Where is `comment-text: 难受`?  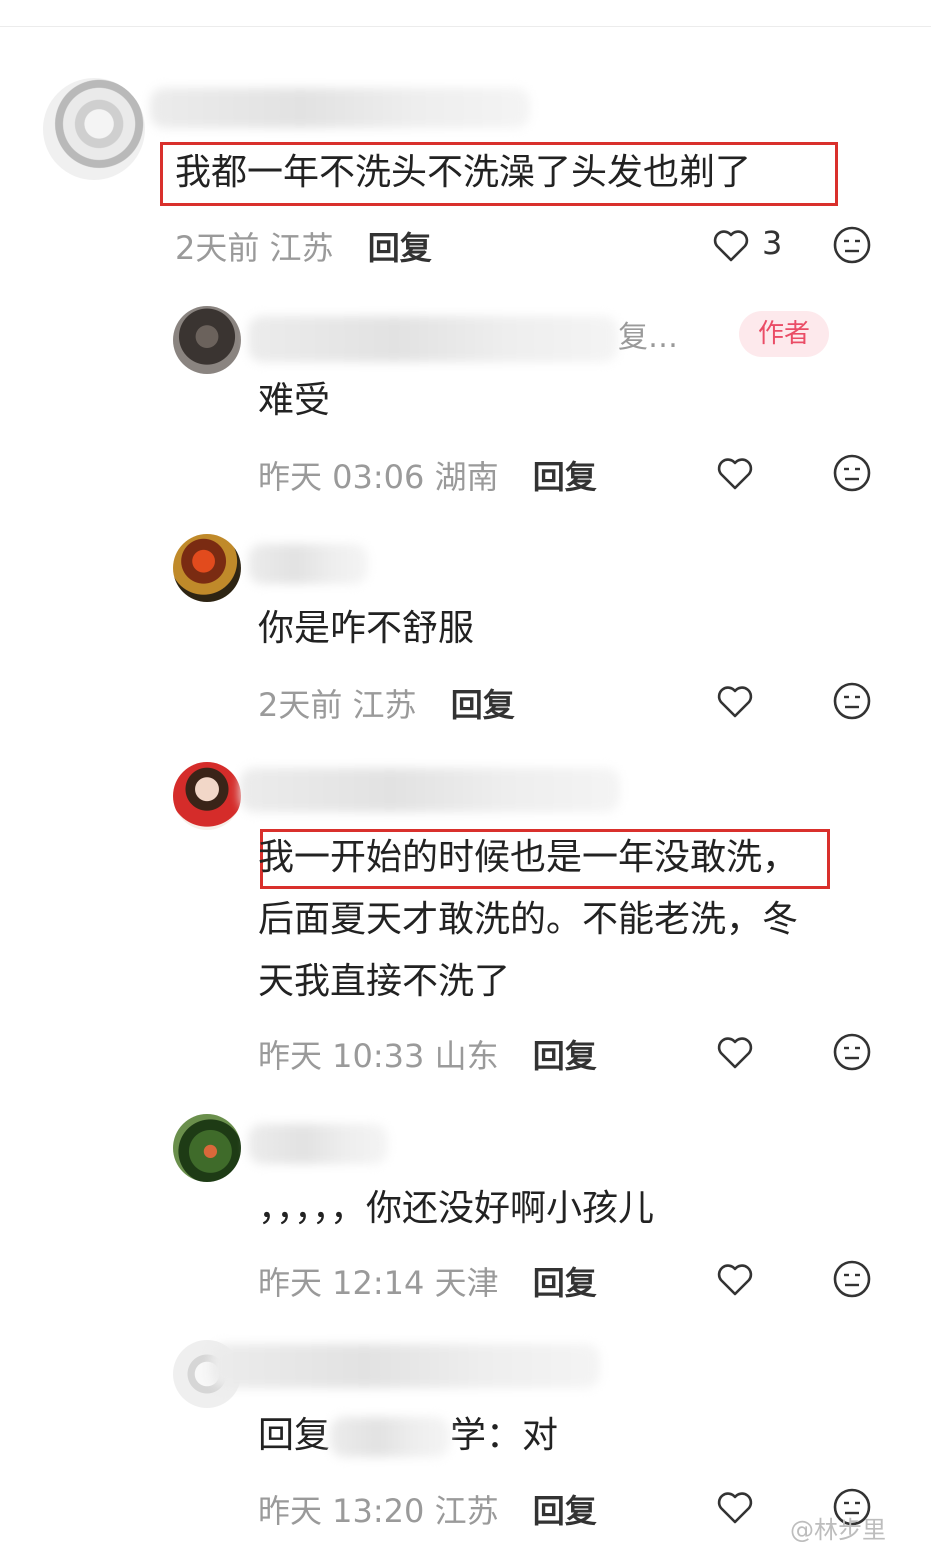 comment-text: 难受 is located at coordinates (294, 400).